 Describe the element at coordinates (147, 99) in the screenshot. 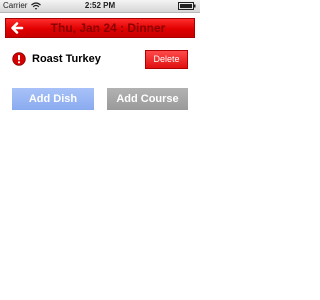

I see `add-course-button: Add Course` at that location.